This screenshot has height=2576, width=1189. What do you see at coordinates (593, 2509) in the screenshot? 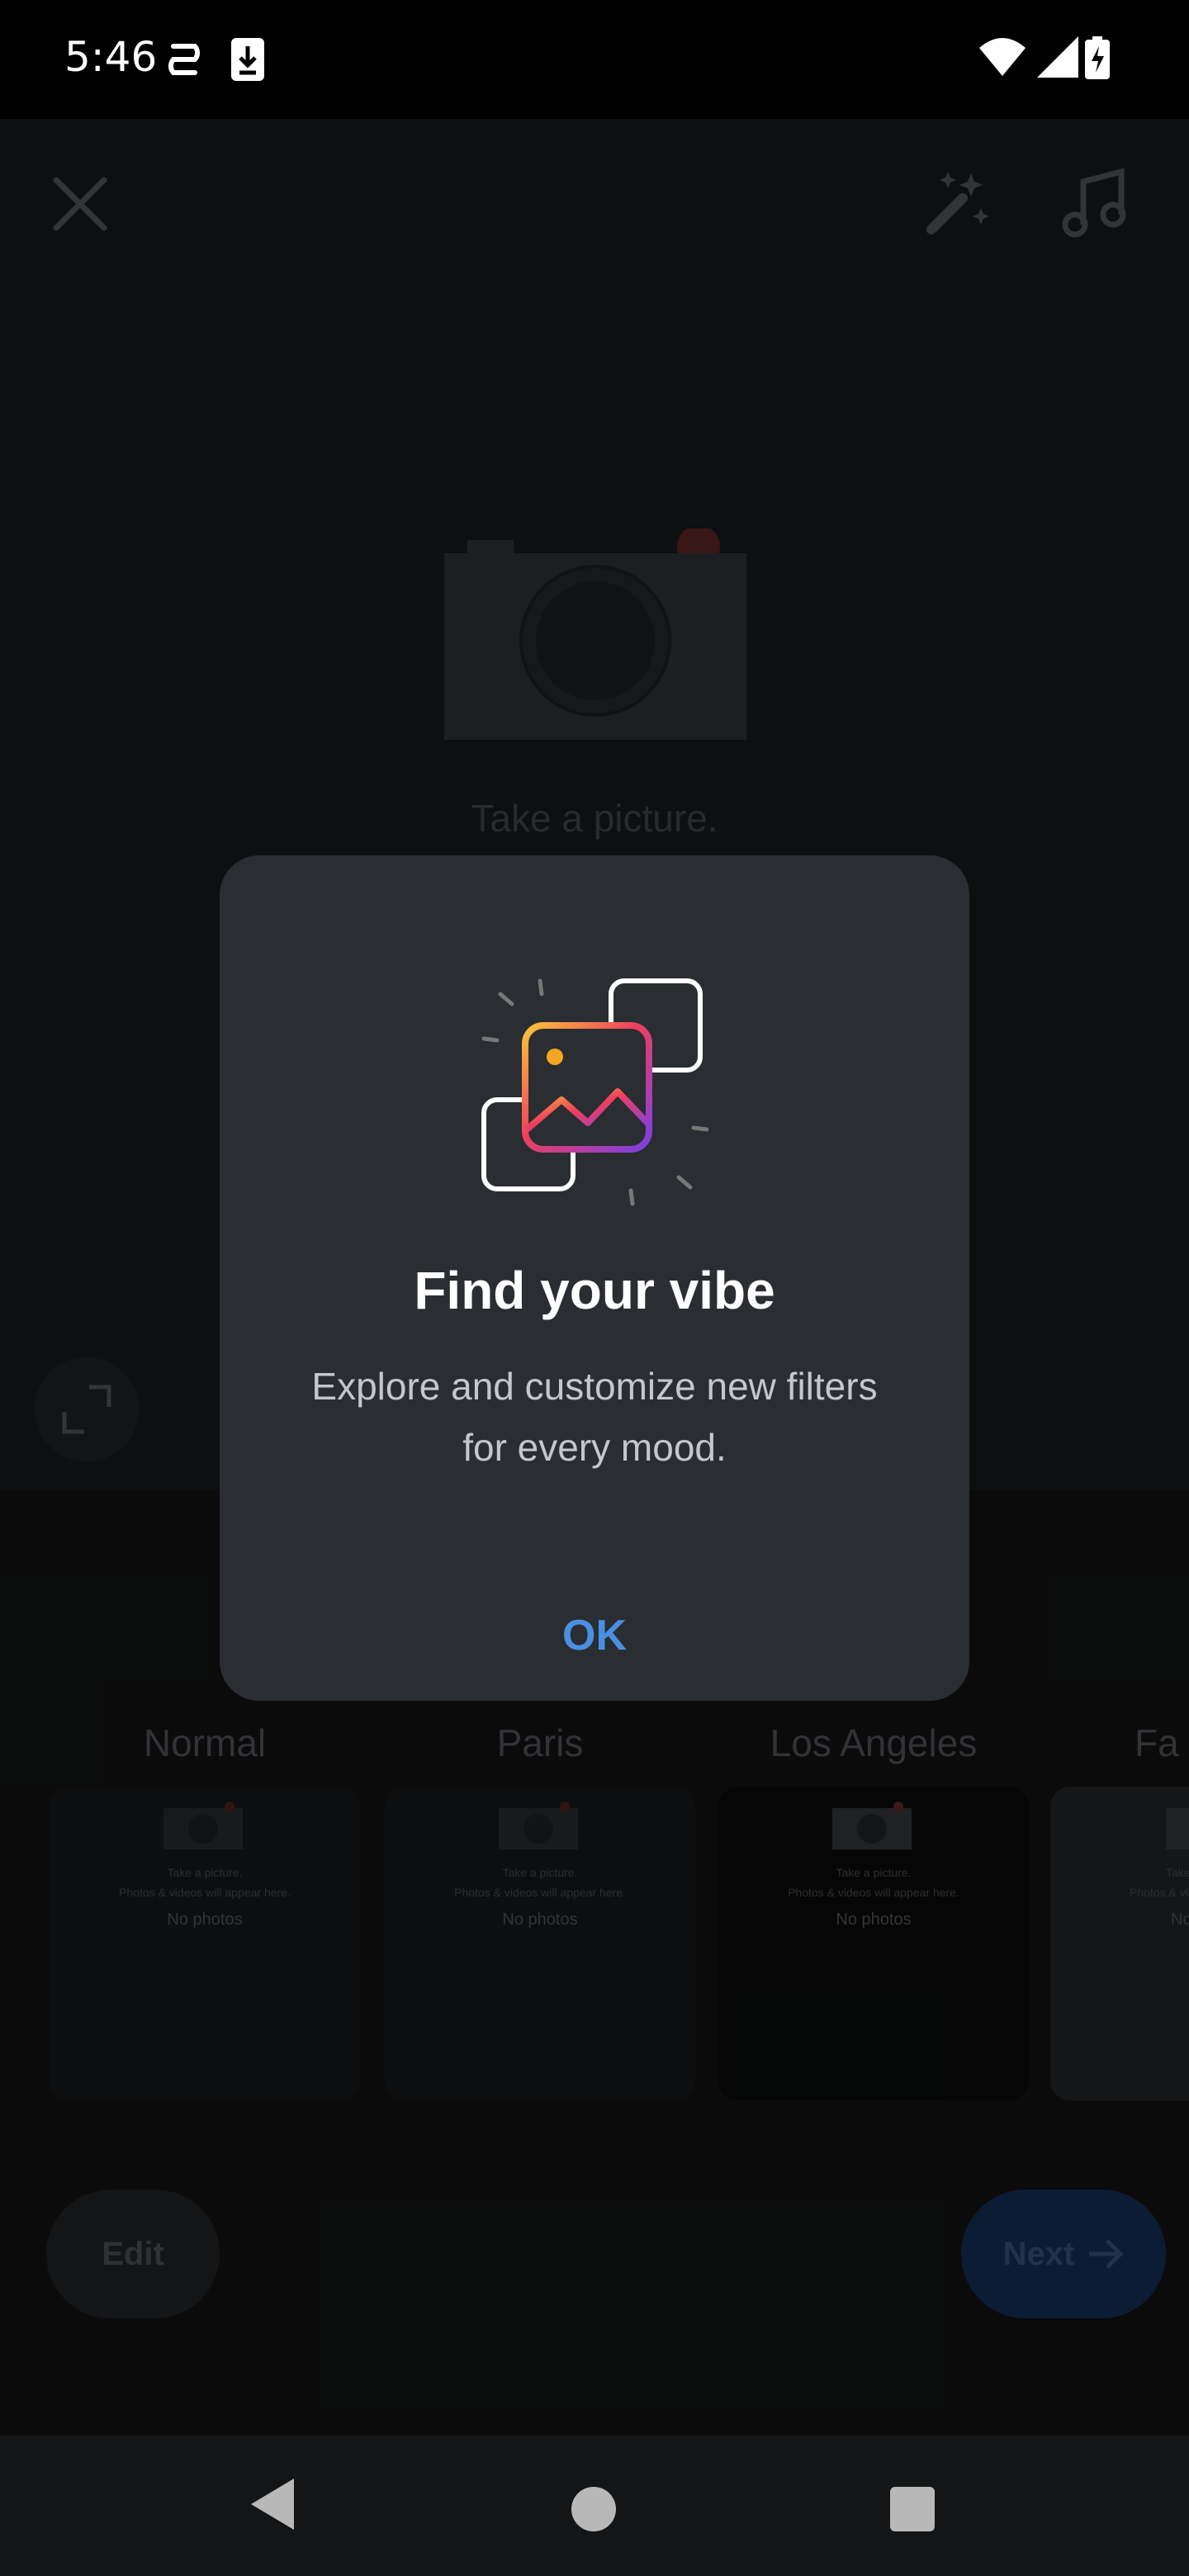
I see `home-icon` at bounding box center [593, 2509].